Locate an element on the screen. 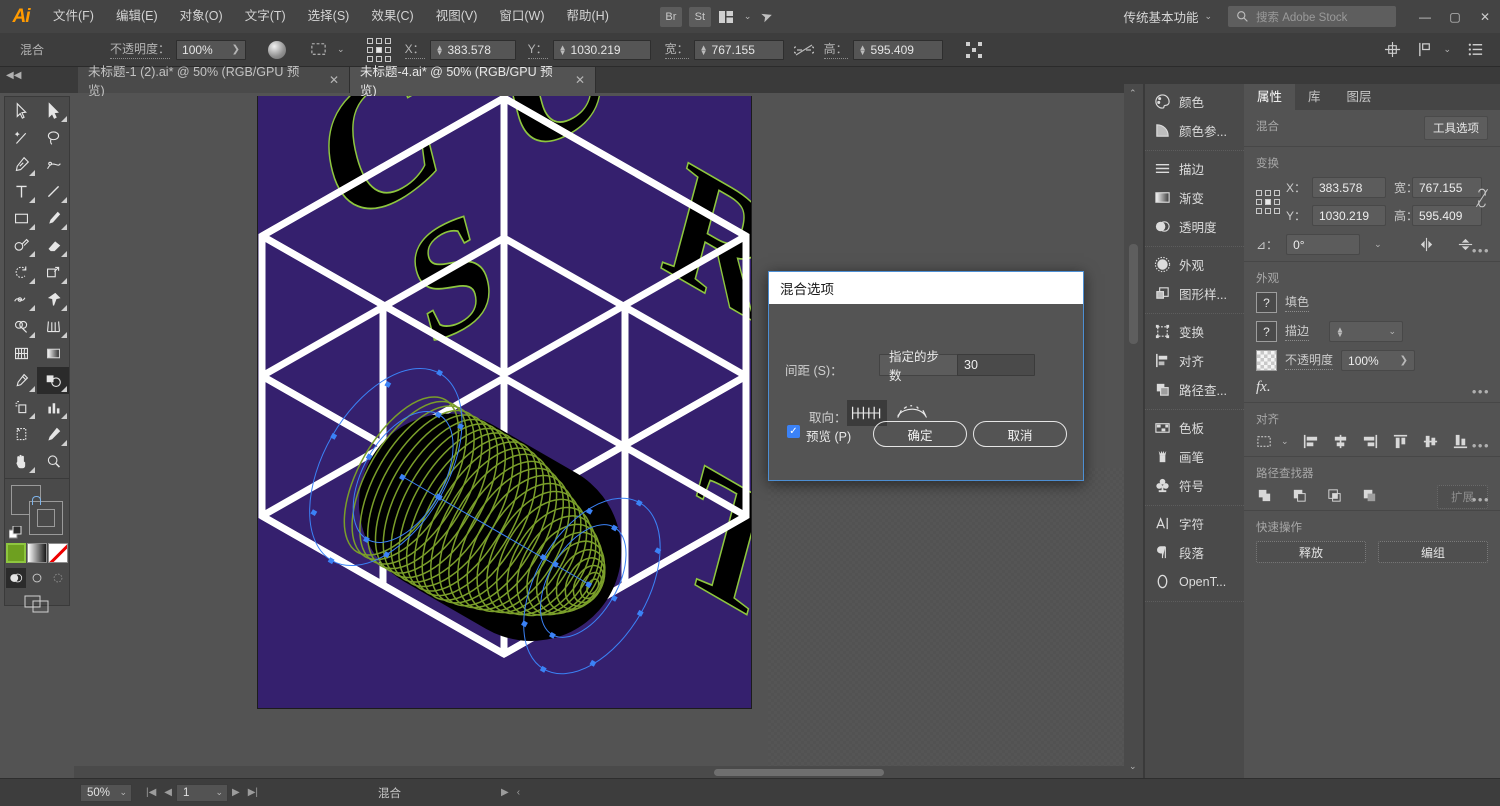 The height and width of the screenshot is (806, 1500). transform-anchor-widget is located at coordinates (1271, 201).